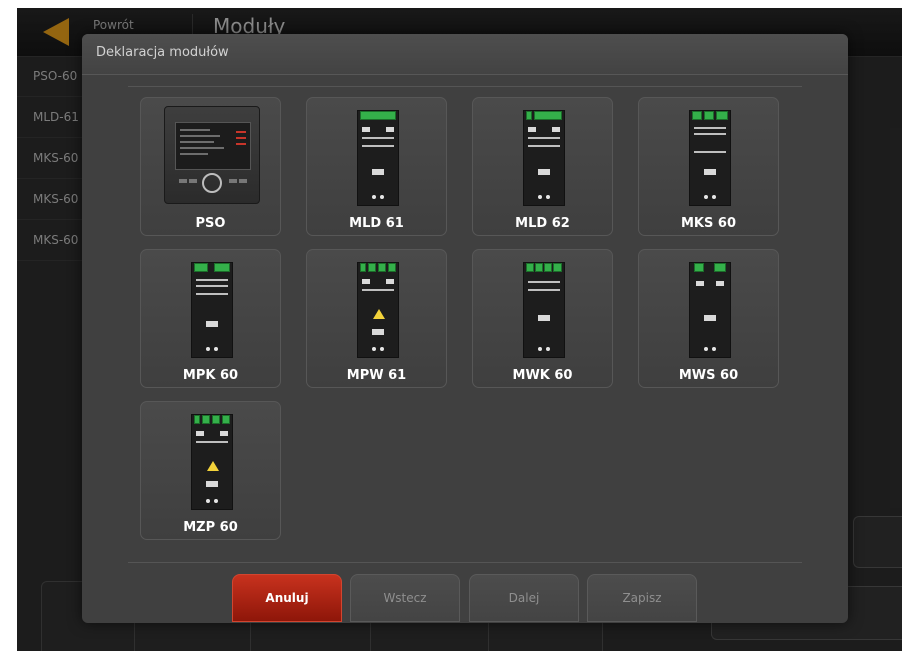 The width and height of the screenshot is (902, 651). Describe the element at coordinates (210, 375) in the screenshot. I see `module-label: MPK 60` at that location.